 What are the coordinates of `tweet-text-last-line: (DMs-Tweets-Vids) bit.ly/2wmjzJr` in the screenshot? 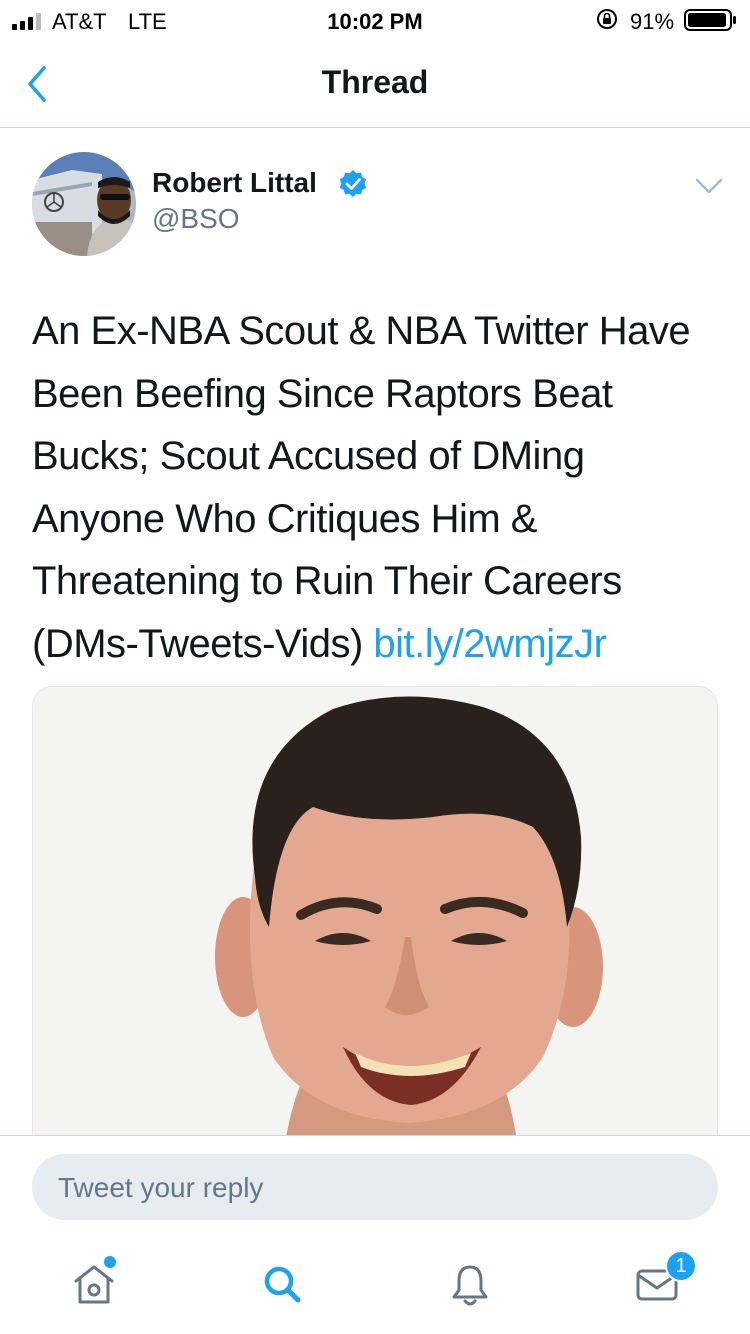 It's located at (382, 644).